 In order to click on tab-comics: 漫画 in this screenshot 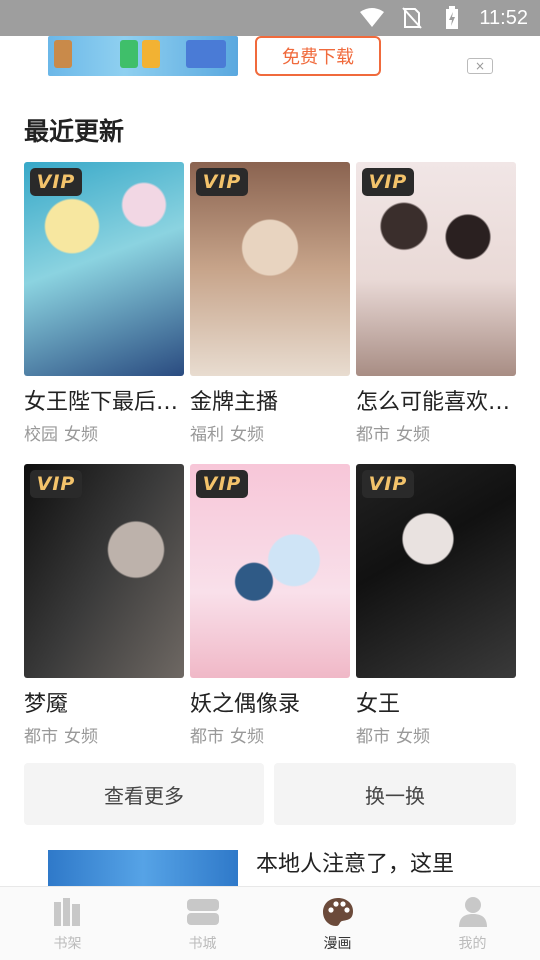, I will do `click(337, 923)`.